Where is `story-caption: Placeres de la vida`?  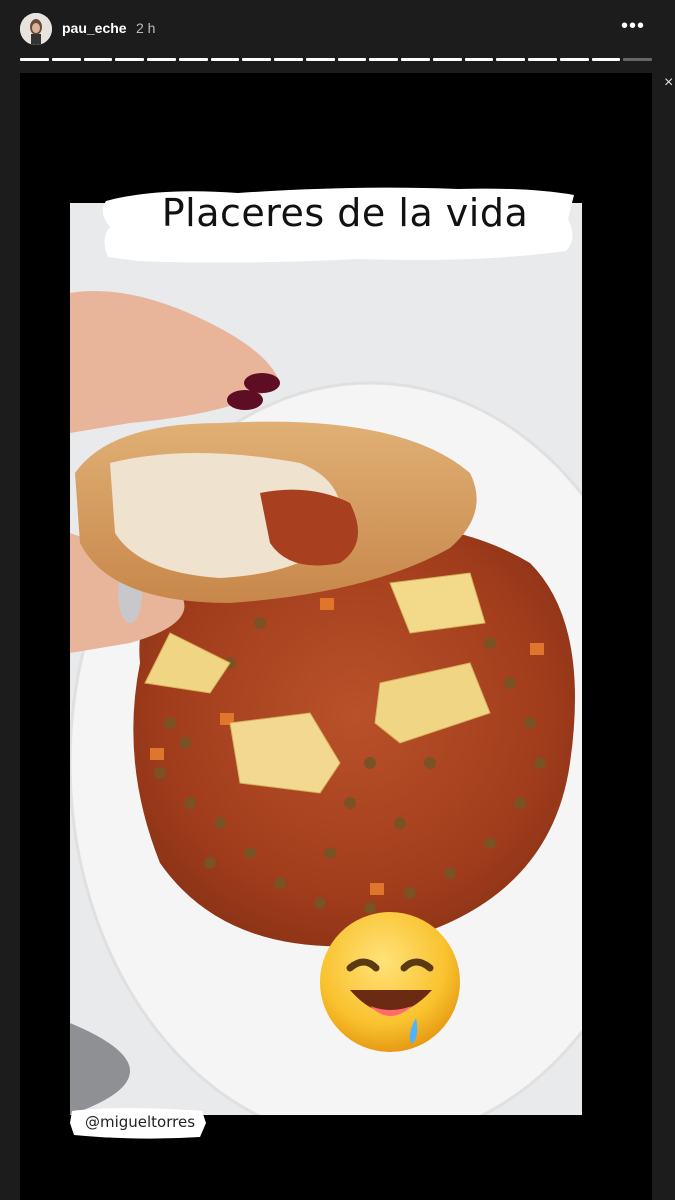
story-caption: Placeres de la vida is located at coordinates (345, 213).